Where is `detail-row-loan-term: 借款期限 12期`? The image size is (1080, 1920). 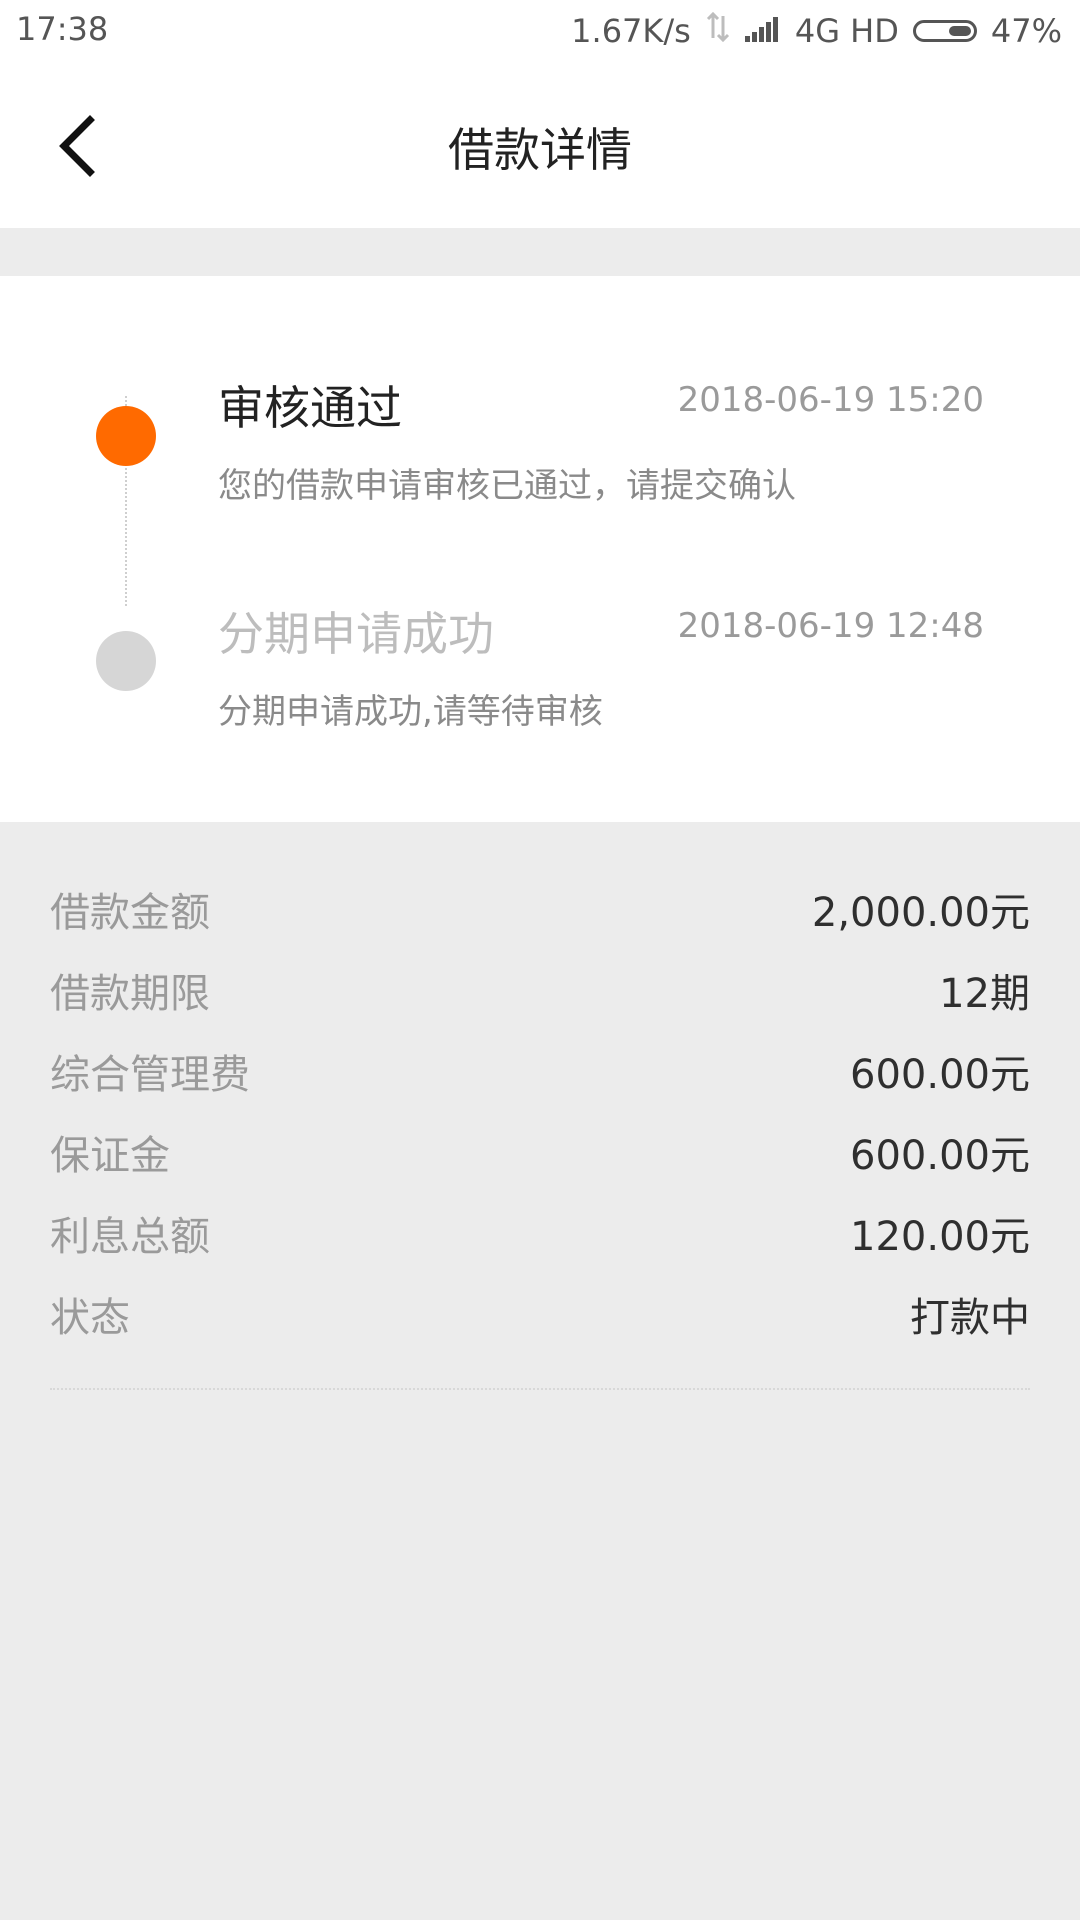
detail-row-loan-term: 借款期限 12期 is located at coordinates (540, 989).